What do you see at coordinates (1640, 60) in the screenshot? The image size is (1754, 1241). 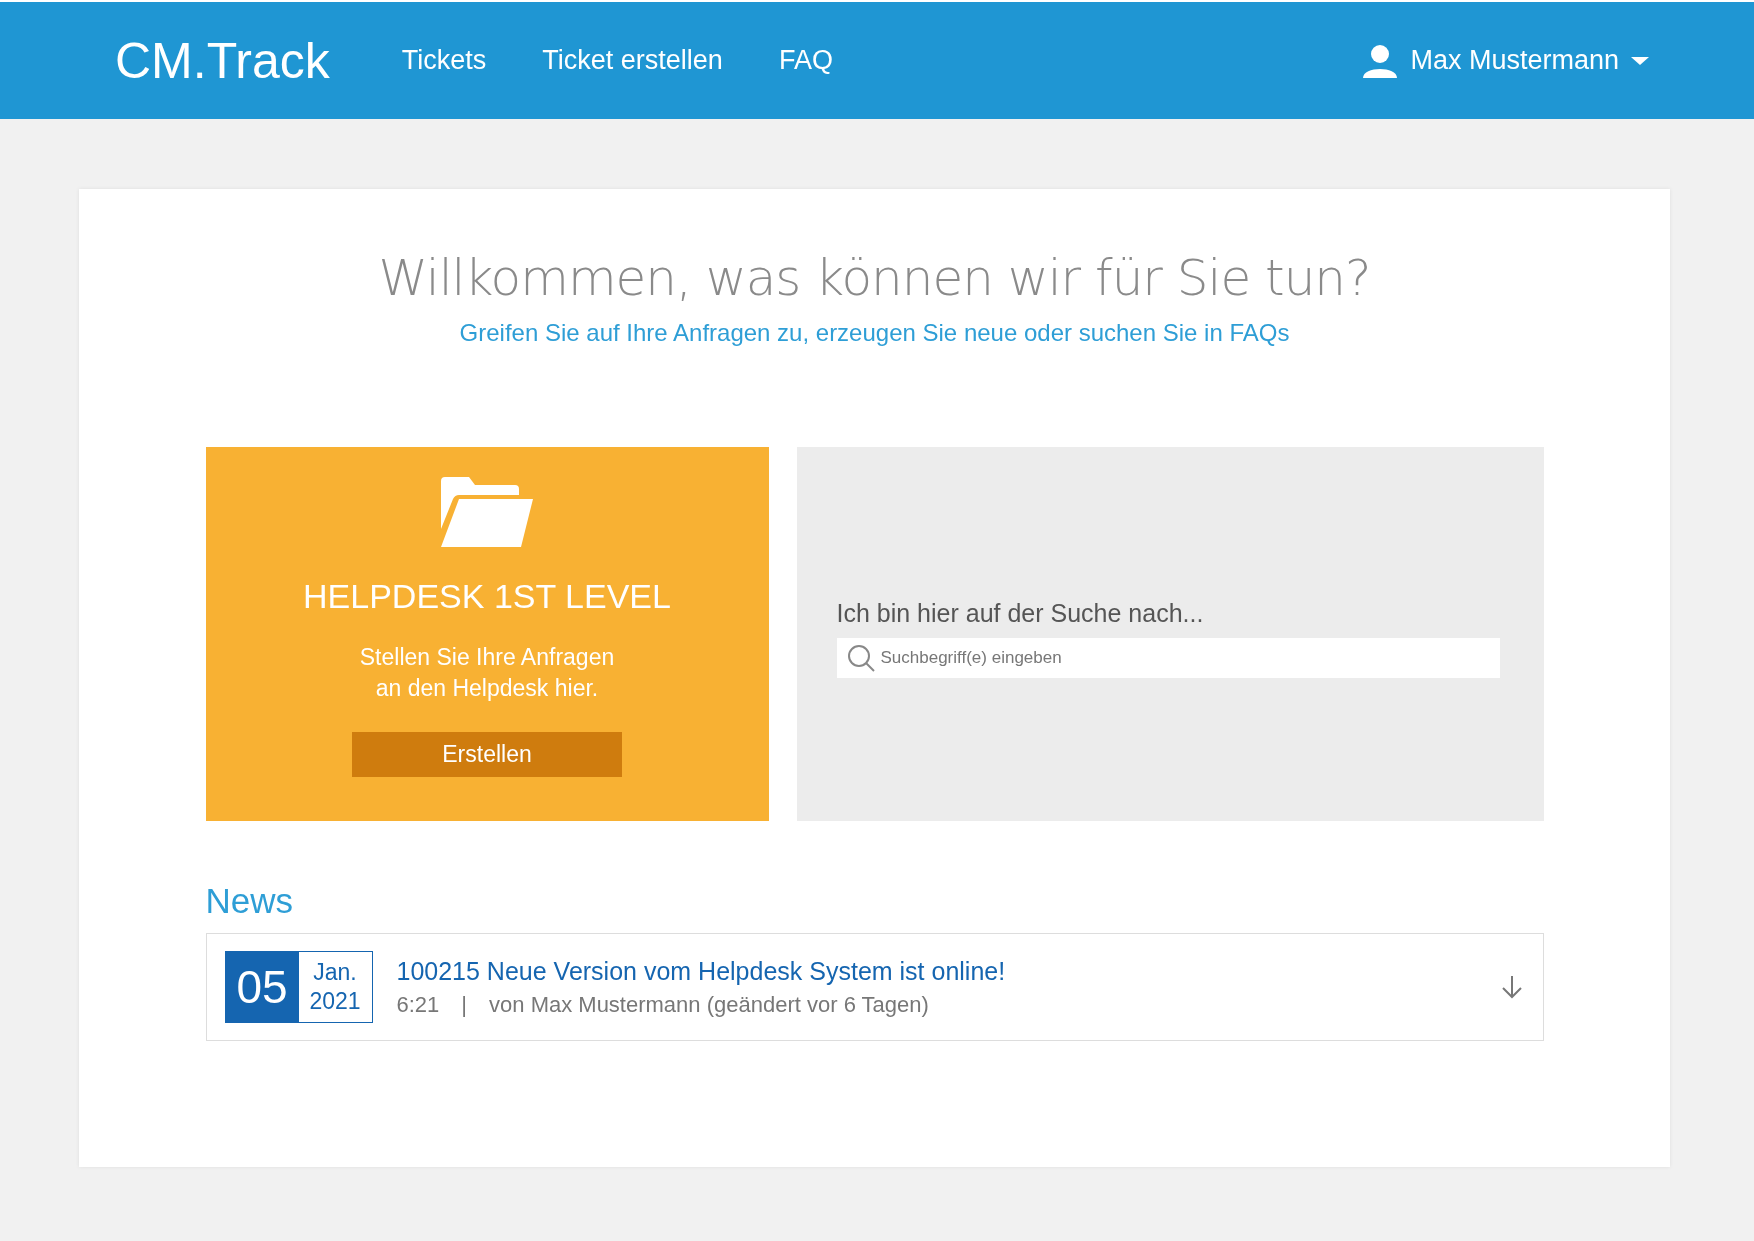 I see `caret-icon` at bounding box center [1640, 60].